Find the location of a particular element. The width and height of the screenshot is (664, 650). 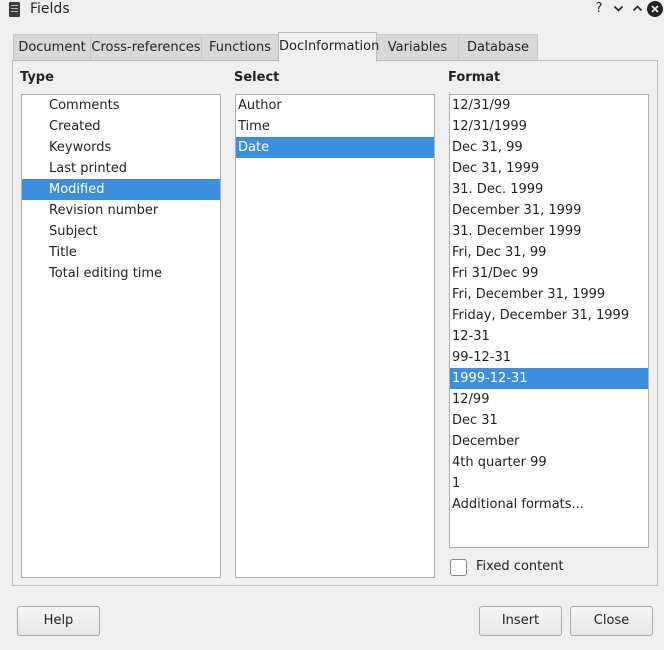

list-item: 12/99 is located at coordinates (549, 399).